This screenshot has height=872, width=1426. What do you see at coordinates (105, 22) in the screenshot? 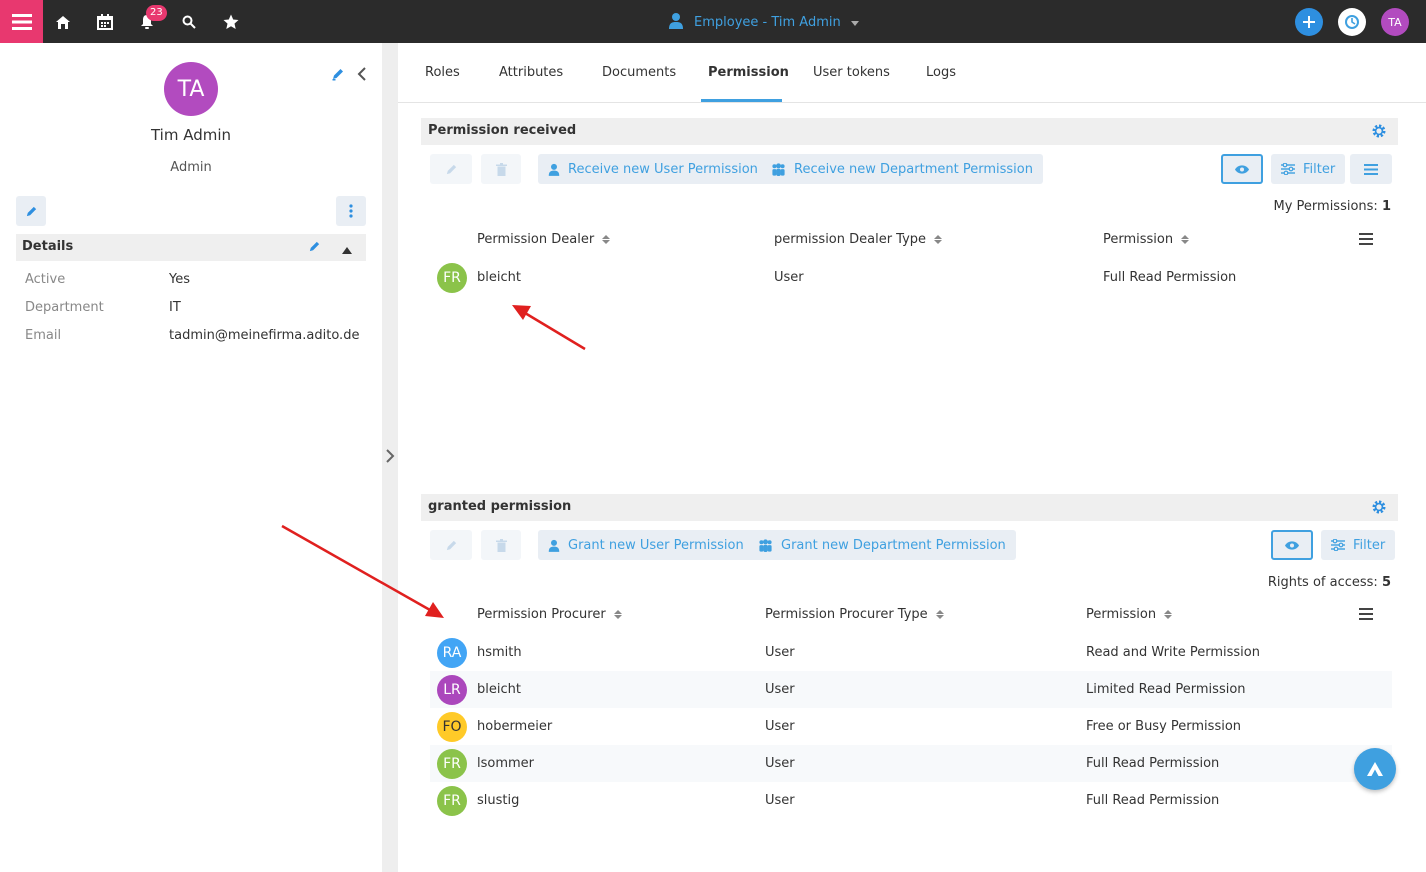
I see `calendar-icon` at bounding box center [105, 22].